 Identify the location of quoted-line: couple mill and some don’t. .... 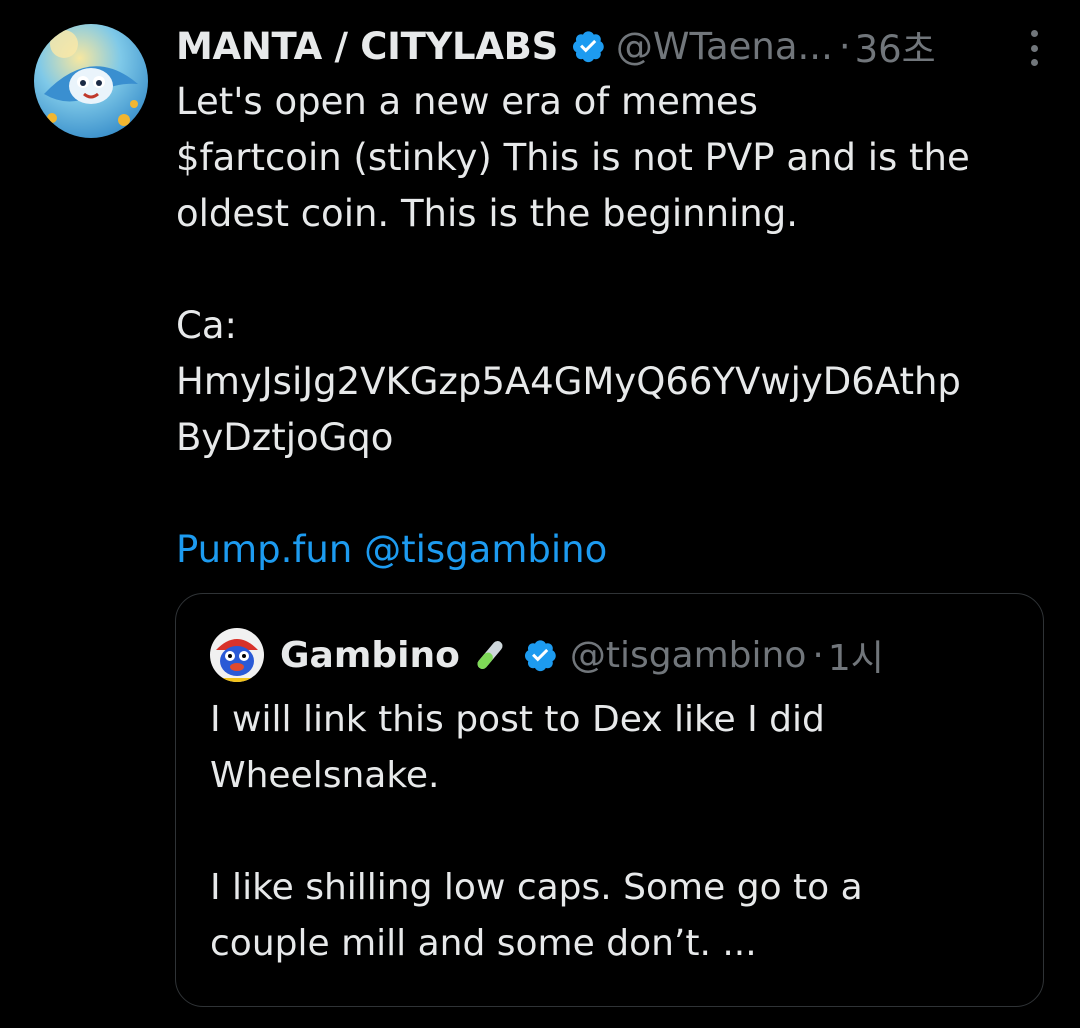
(483, 943).